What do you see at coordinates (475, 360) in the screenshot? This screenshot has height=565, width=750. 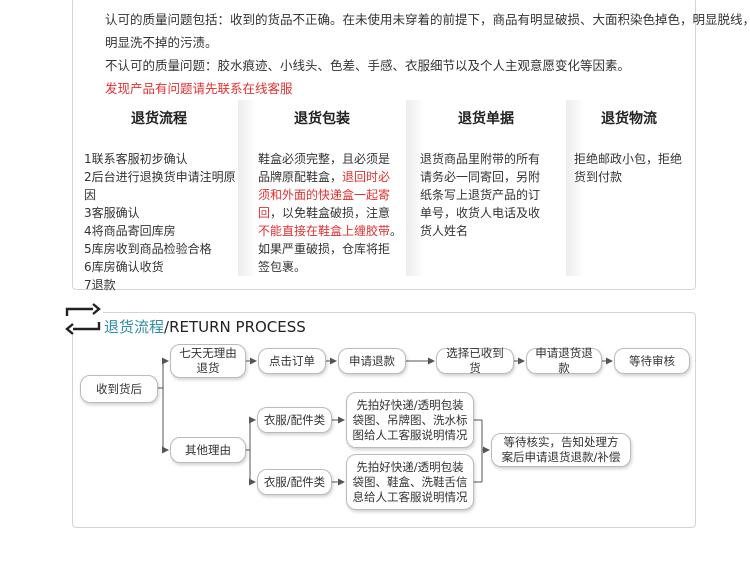 I see `select-received-node: 选择已收到货` at bounding box center [475, 360].